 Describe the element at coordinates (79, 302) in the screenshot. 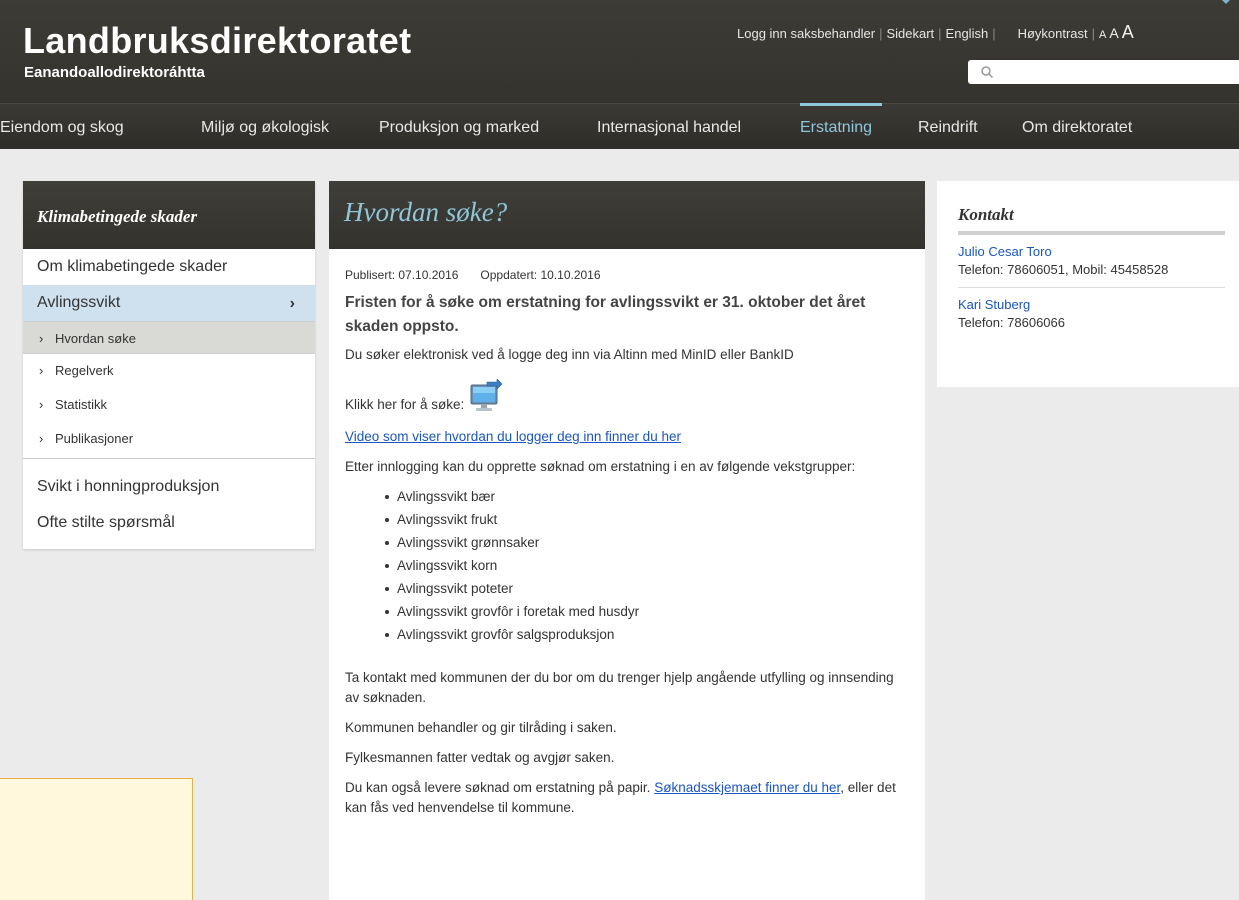

I see `sidebar-item-label: Avlingssvikt` at that location.